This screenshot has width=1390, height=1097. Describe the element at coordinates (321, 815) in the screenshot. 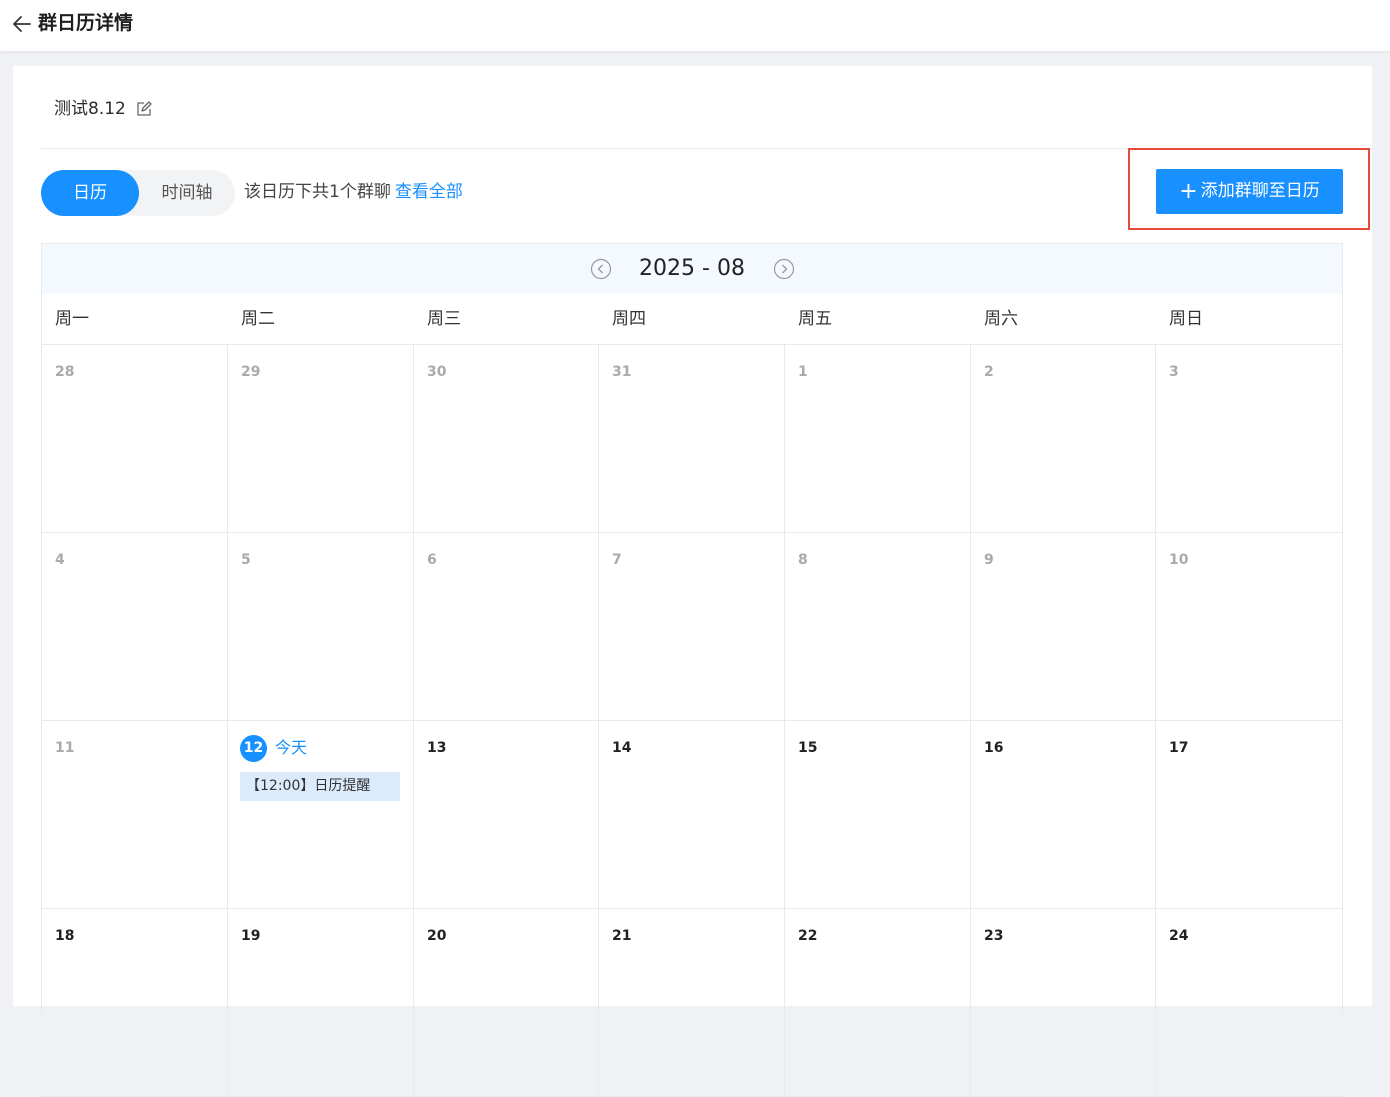

I see `calendar-day-cell: 12 今天【12:00】日历提醒` at that location.